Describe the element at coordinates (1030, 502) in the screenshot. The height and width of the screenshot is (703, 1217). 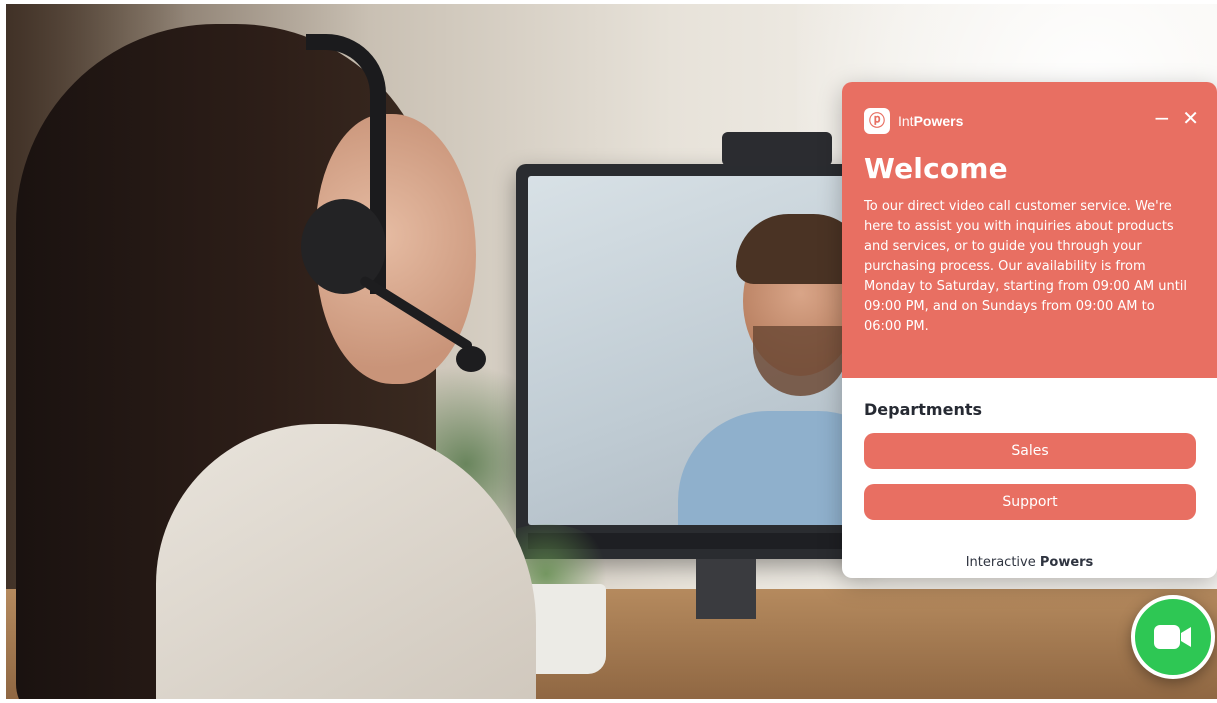
I see `support-button: Support` at that location.